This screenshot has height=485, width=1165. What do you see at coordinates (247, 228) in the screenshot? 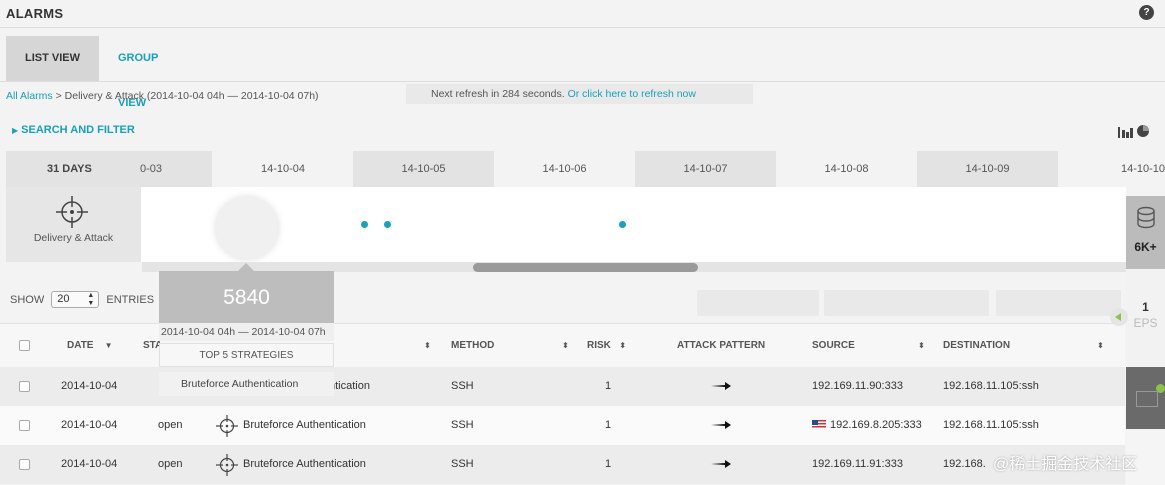
I see `alarm-bubble-selected` at bounding box center [247, 228].